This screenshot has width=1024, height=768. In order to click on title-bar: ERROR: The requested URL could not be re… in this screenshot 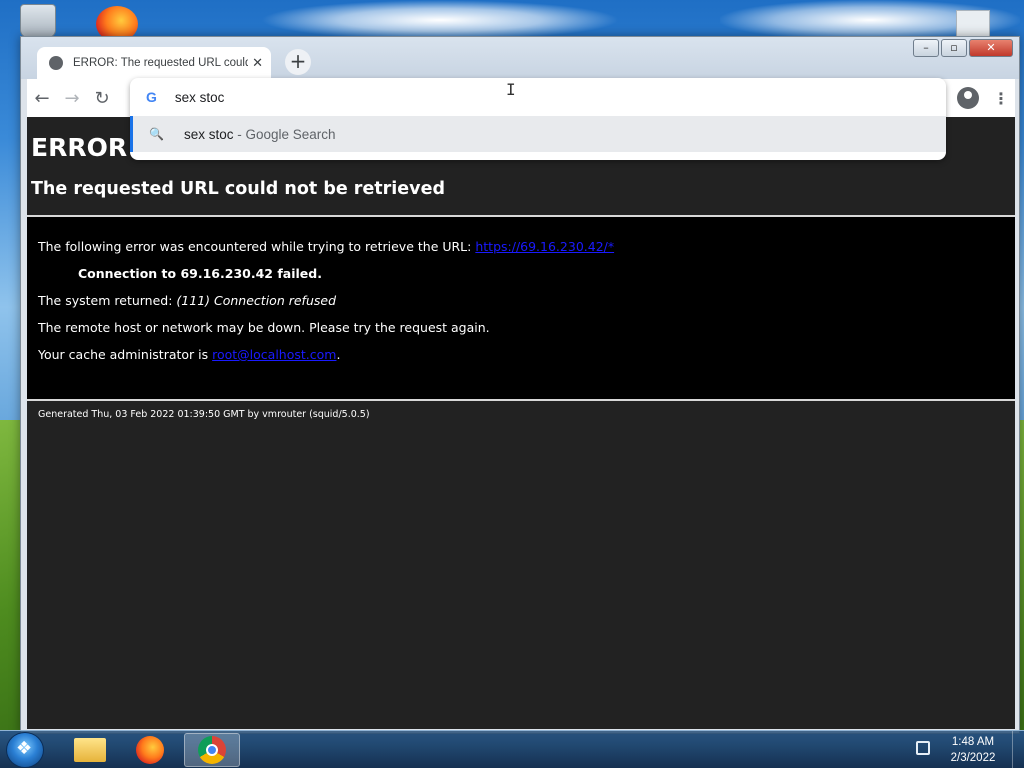, I will do `click(520, 58)`.